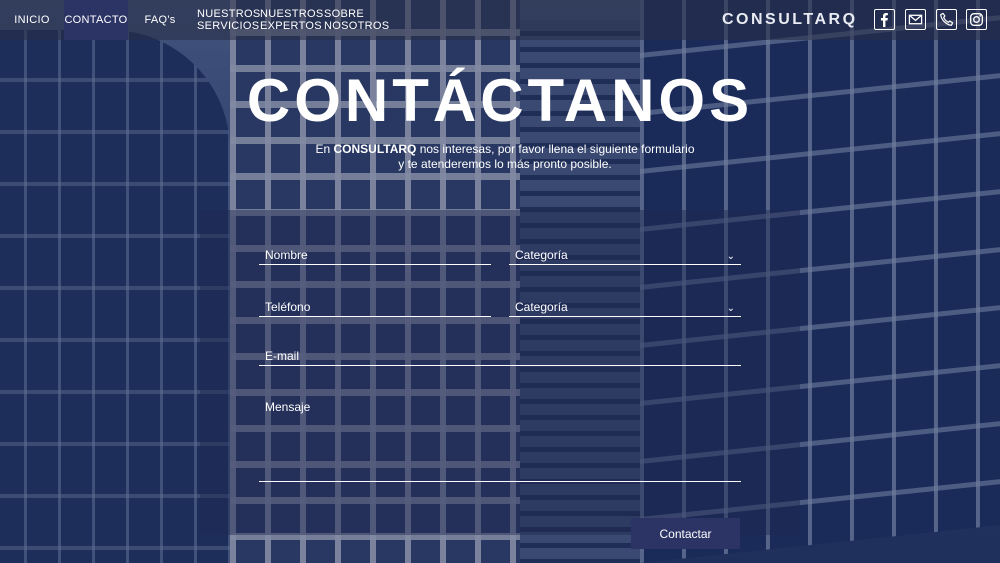 This screenshot has width=1000, height=563. I want to click on instagram-icon, so click(976, 19).